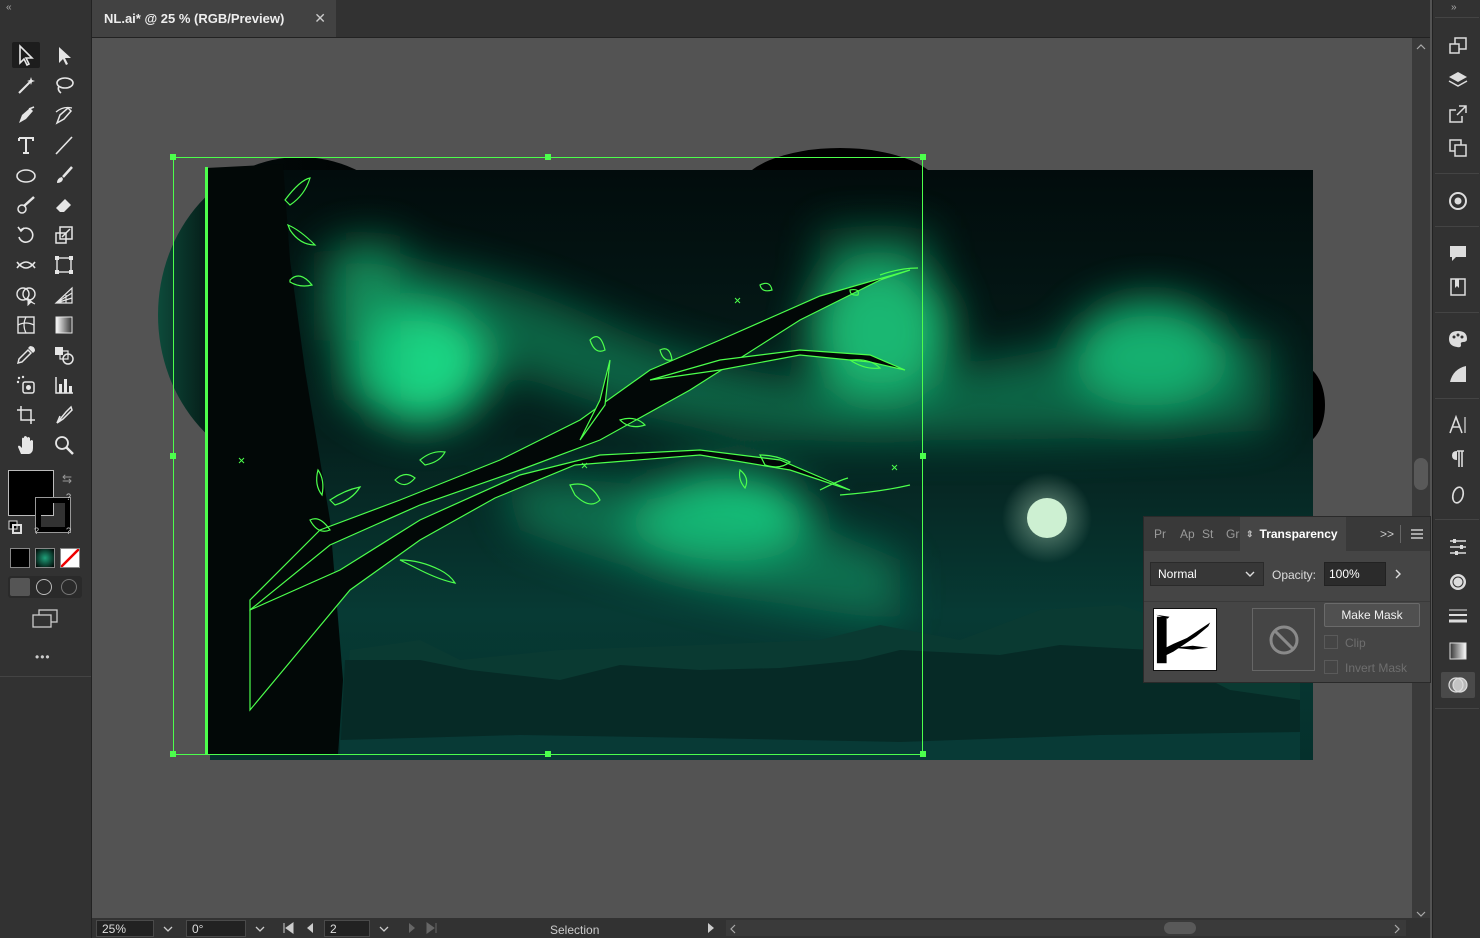 This screenshot has width=1480, height=938. Describe the element at coordinates (26, 175) in the screenshot. I see `ellipse-tool` at that location.